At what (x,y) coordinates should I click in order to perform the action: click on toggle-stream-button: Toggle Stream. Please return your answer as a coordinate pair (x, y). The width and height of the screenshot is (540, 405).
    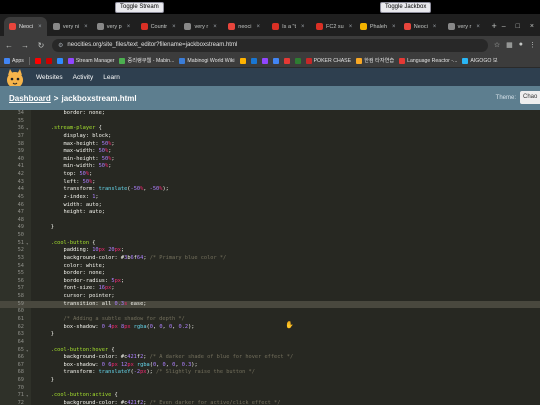
    Looking at the image, I should click on (139, 7).